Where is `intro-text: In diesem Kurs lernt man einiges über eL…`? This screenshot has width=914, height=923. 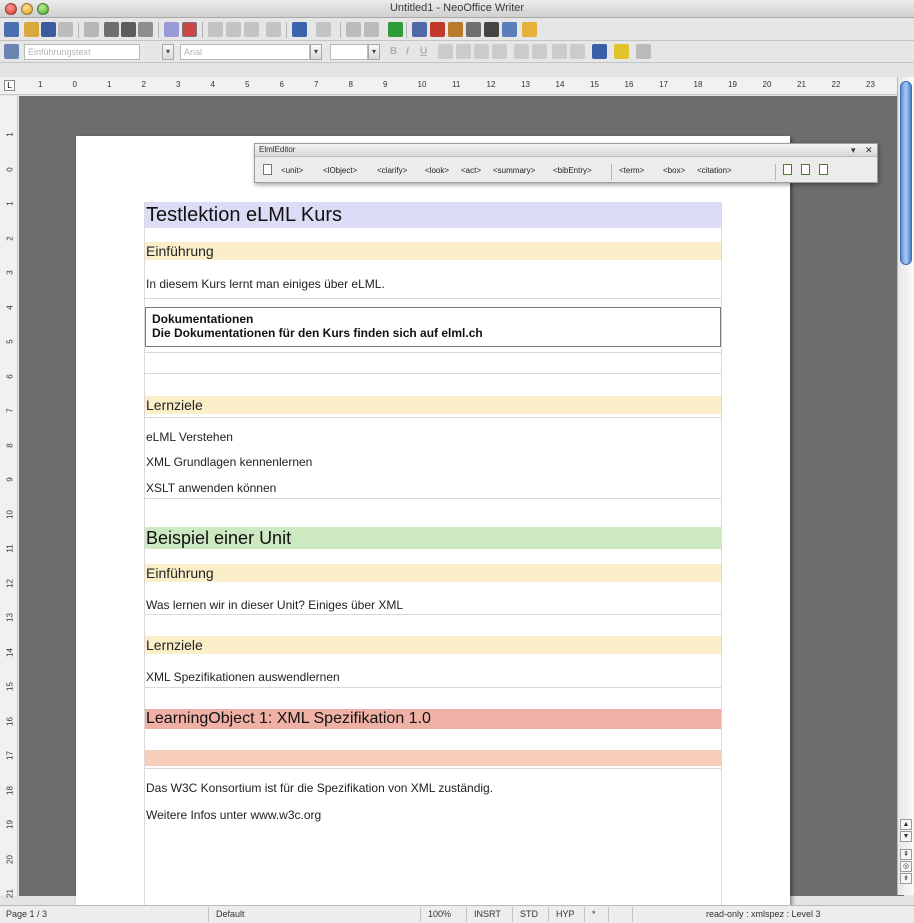 intro-text: In diesem Kurs lernt man einiges über eL… is located at coordinates (433, 284).